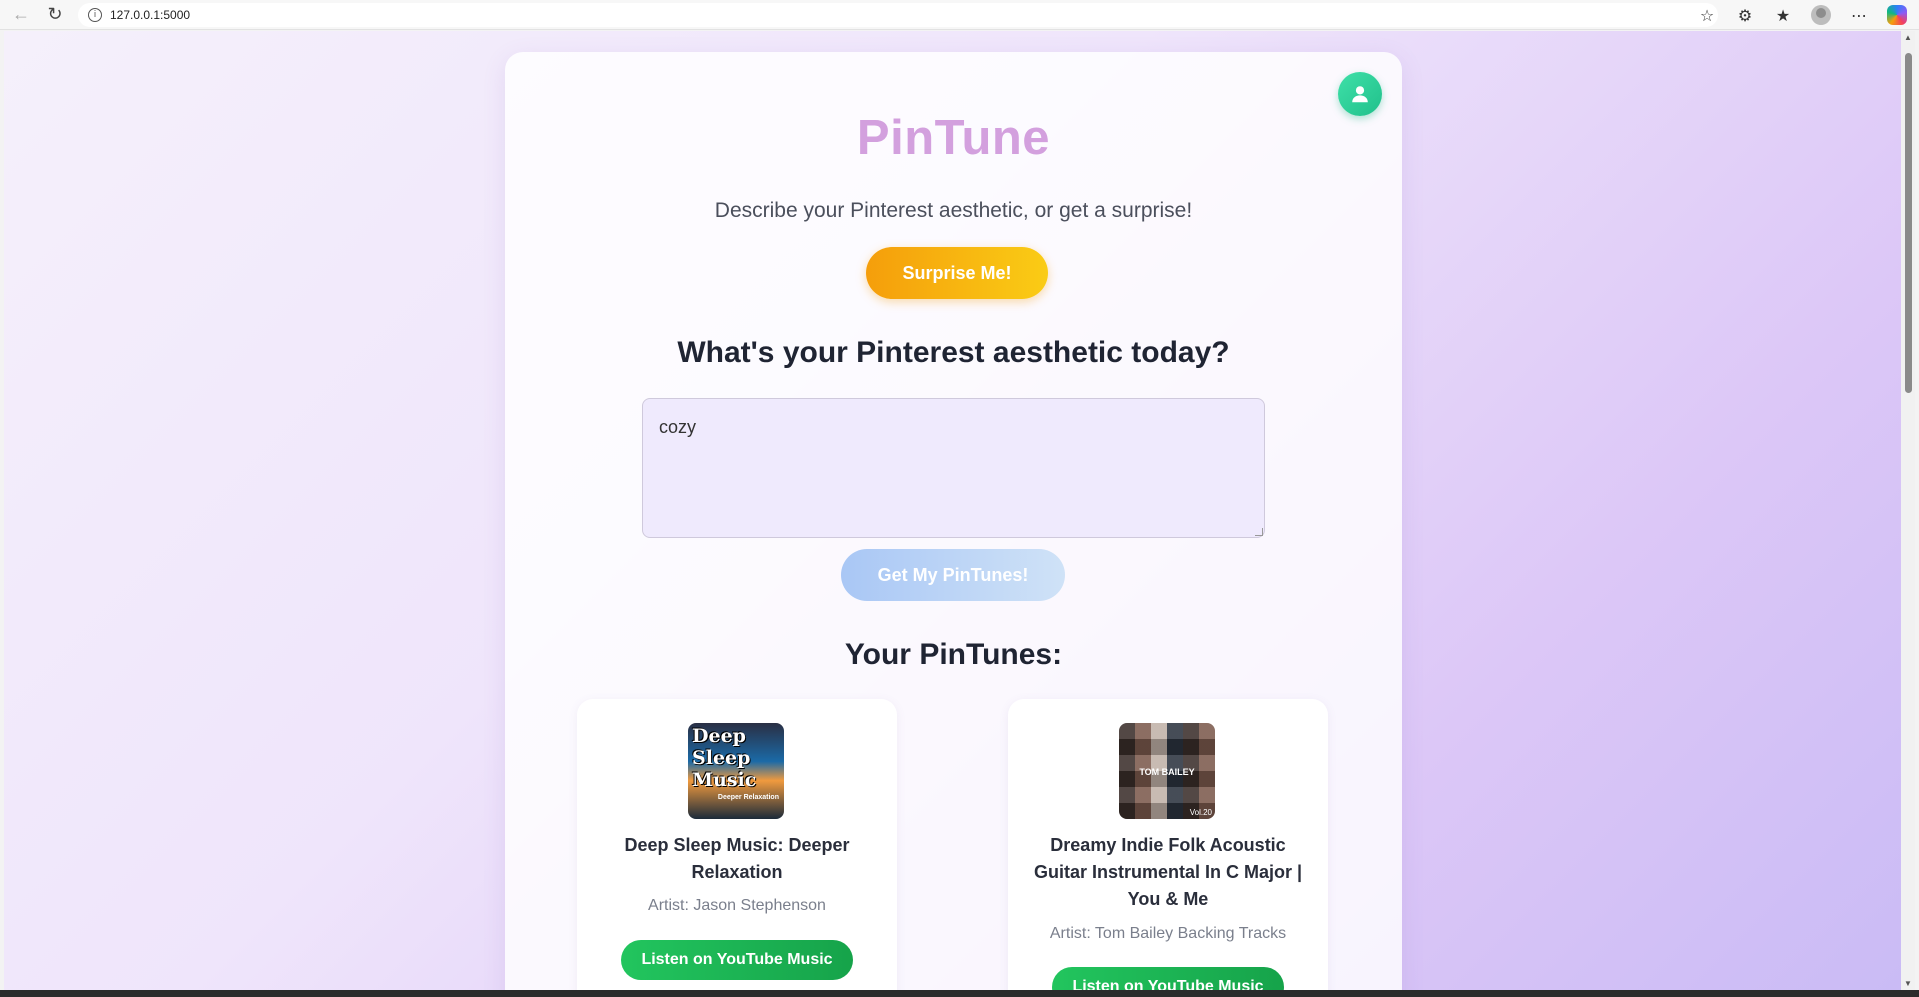 This screenshot has width=1919, height=997. What do you see at coordinates (150, 14) in the screenshot?
I see `url-text: 127.0.0.1:5000` at bounding box center [150, 14].